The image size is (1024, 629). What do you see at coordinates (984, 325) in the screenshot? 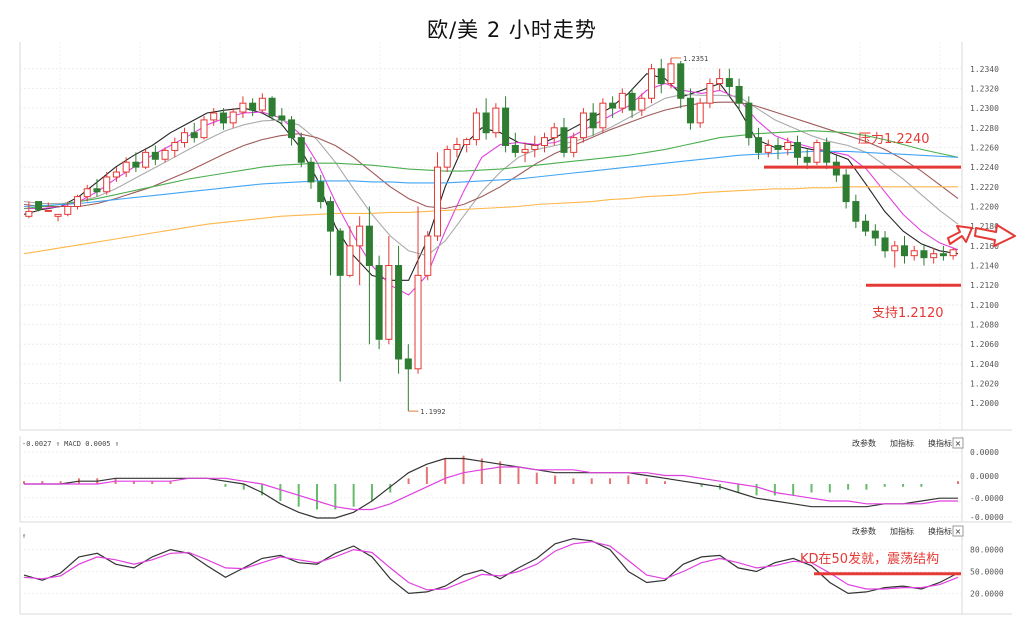
I see `y-tick-label: 1.2080` at bounding box center [984, 325].